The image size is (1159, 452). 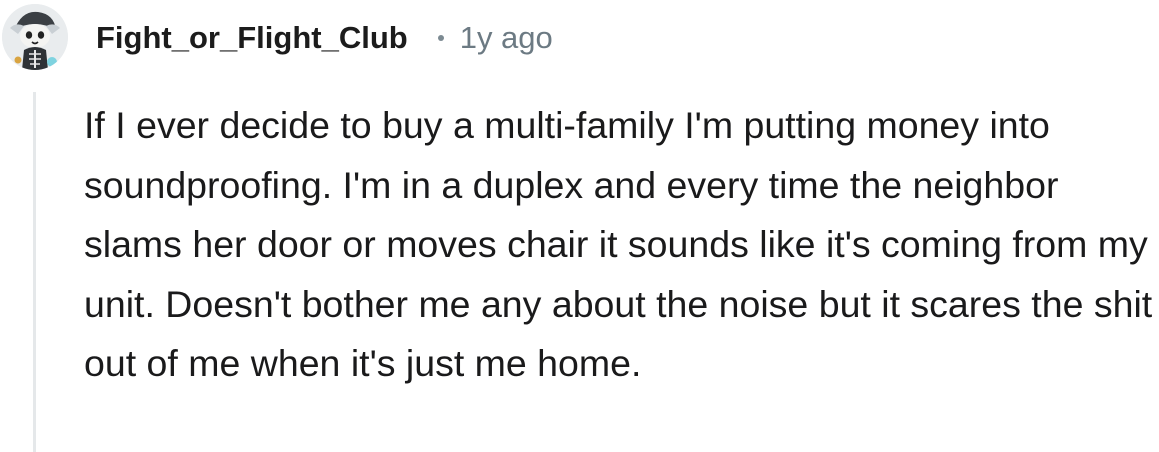 I want to click on comment-timestamp: 1y ago, so click(x=506, y=38).